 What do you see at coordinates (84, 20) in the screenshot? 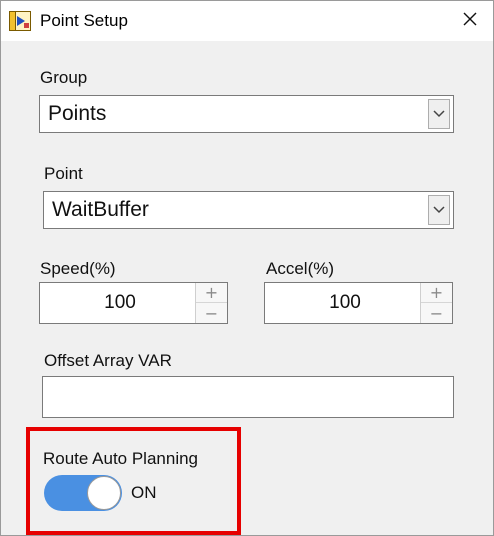
I see `window-title: Point Setup` at bounding box center [84, 20].